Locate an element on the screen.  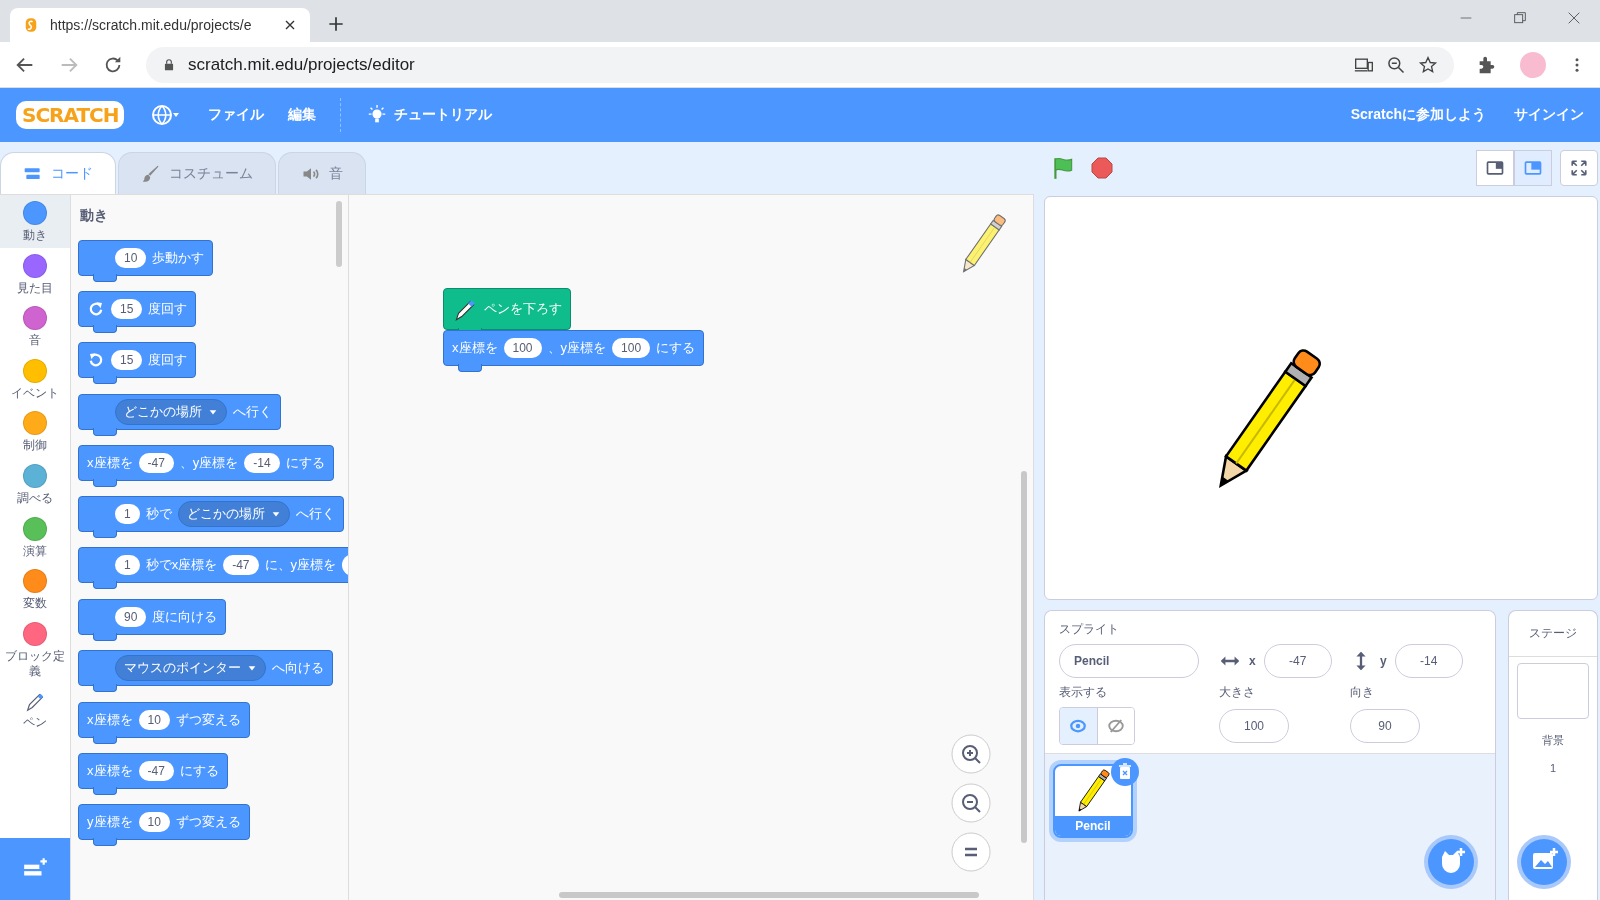
category-item: 動き is located at coordinates (35, 221).